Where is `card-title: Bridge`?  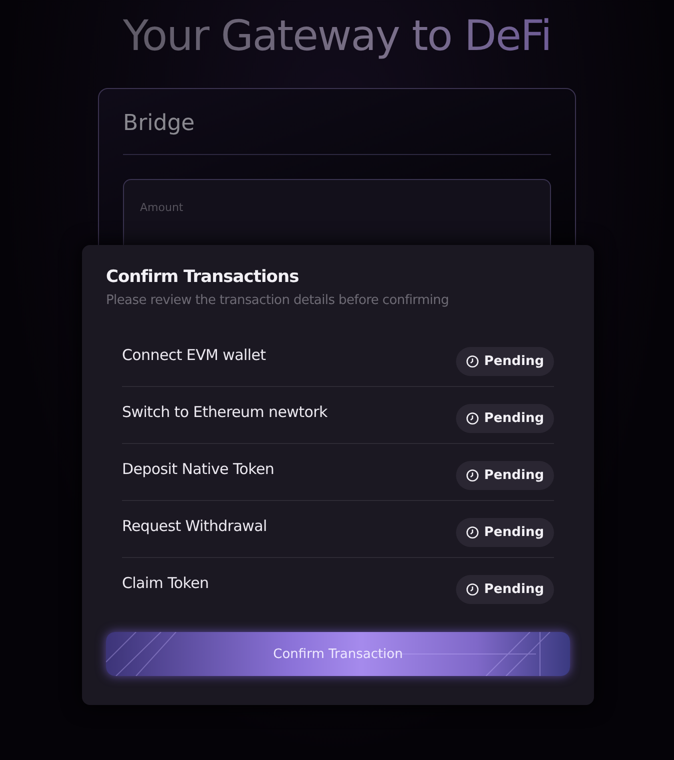 card-title: Bridge is located at coordinates (159, 123).